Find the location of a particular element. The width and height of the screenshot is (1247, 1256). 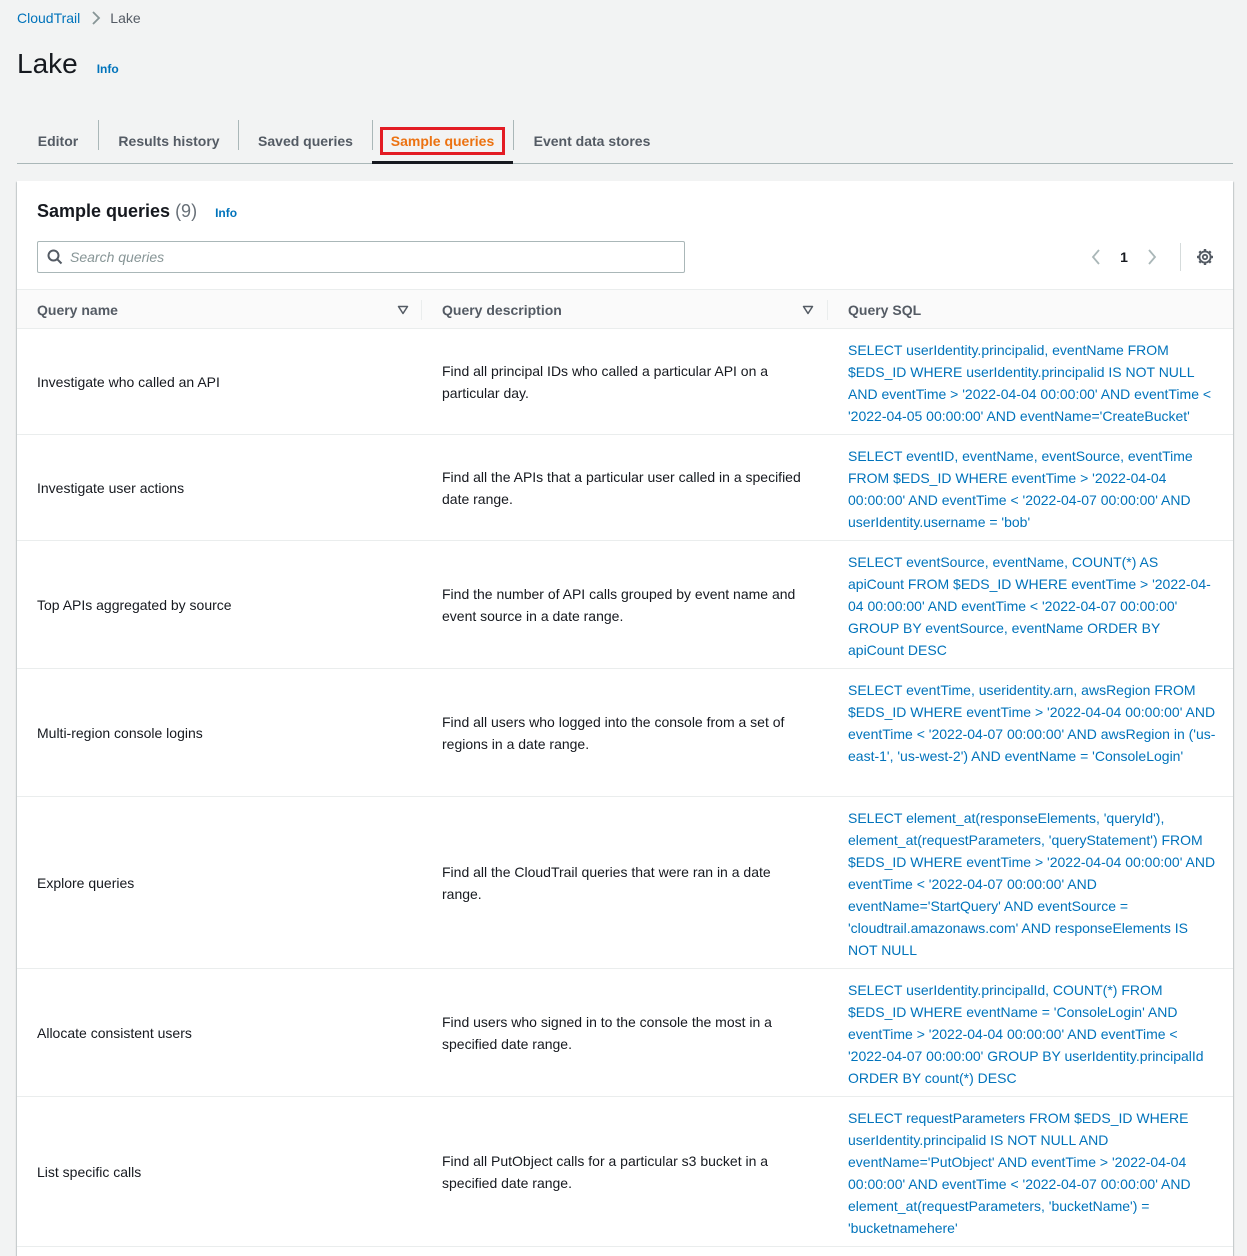

tab-sample-queries: Sample queries is located at coordinates (442, 140).